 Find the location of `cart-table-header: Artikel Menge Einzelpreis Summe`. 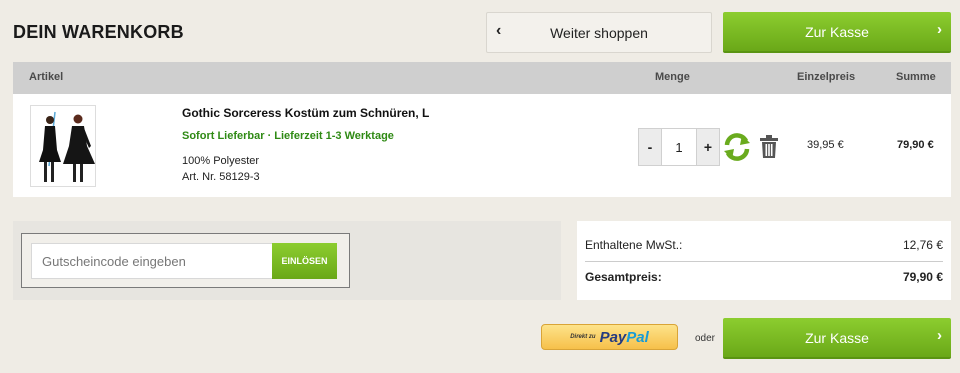

cart-table-header: Artikel Menge Einzelpreis Summe is located at coordinates (482, 78).